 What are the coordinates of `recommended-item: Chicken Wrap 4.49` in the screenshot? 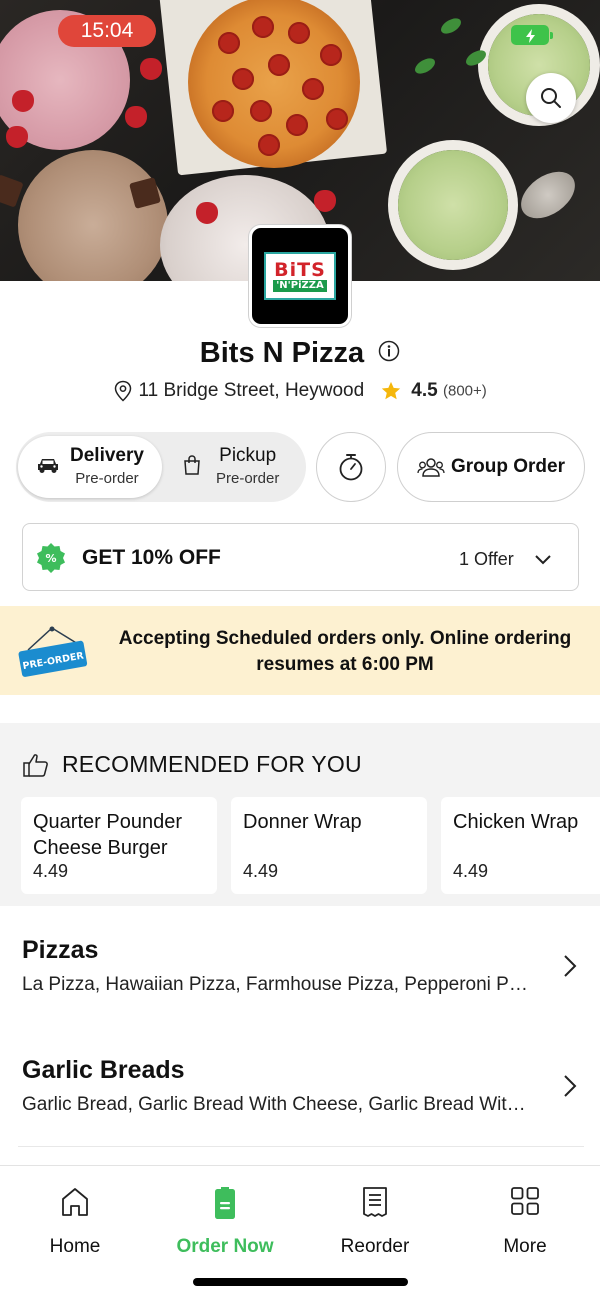 It's located at (520, 845).